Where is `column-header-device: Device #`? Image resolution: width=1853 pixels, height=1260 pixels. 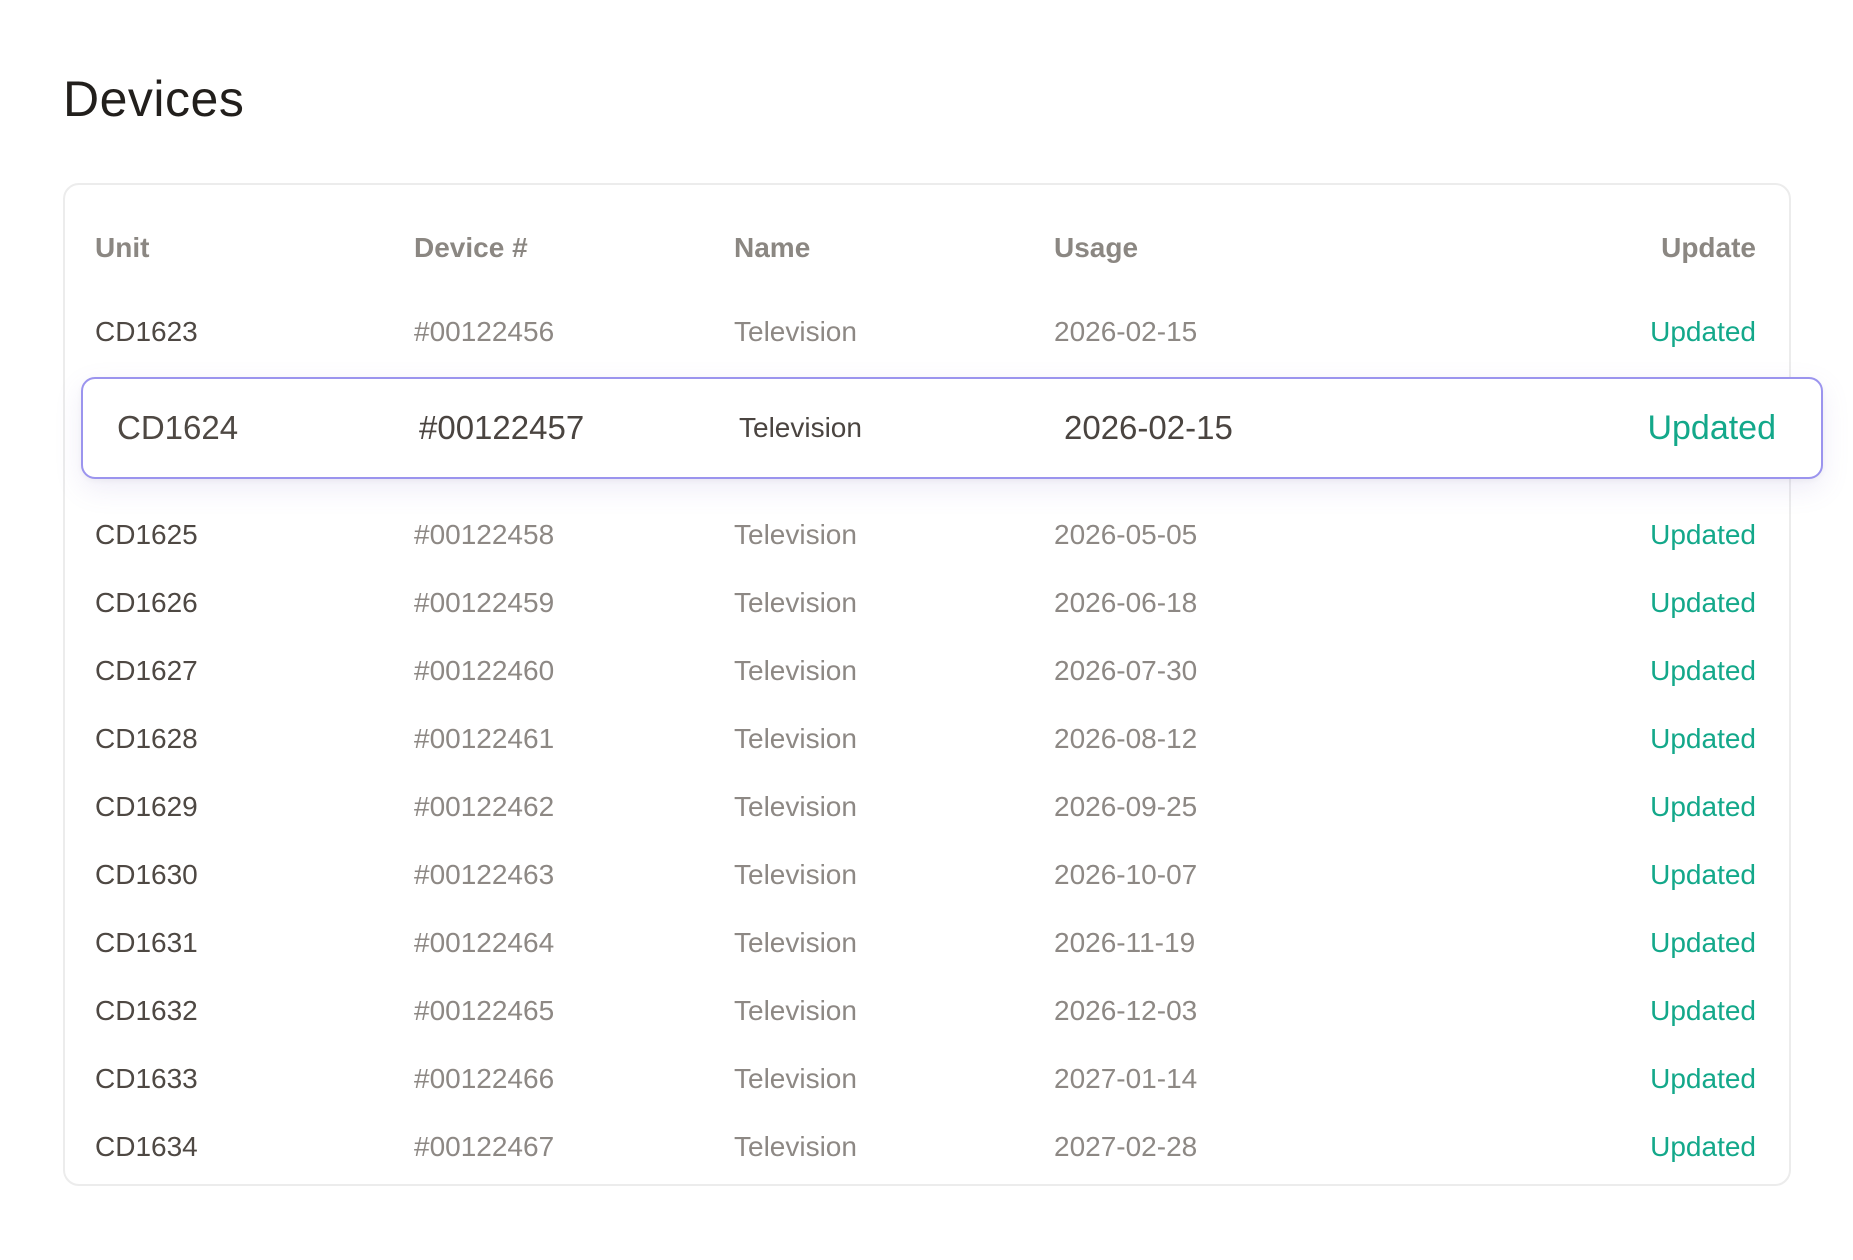
column-header-device: Device # is located at coordinates (471, 248).